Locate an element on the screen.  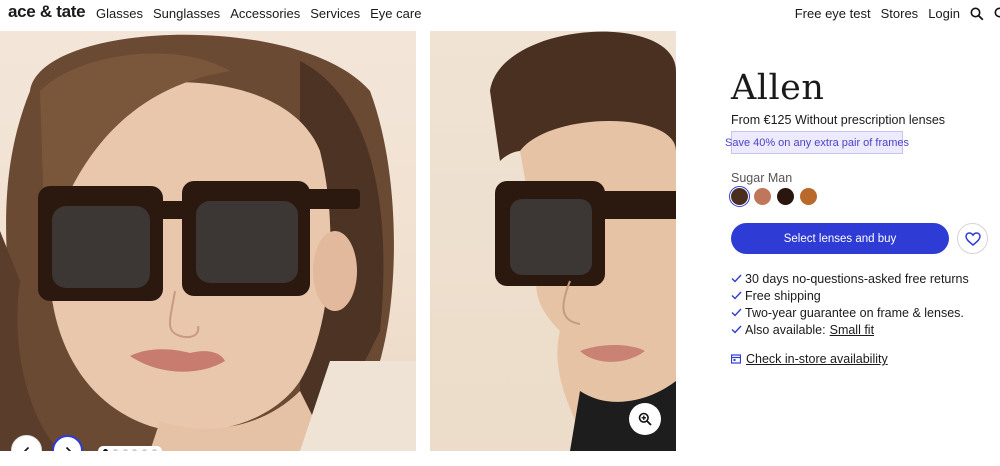
select-lenses-button: Select lenses and buy is located at coordinates (840, 238).